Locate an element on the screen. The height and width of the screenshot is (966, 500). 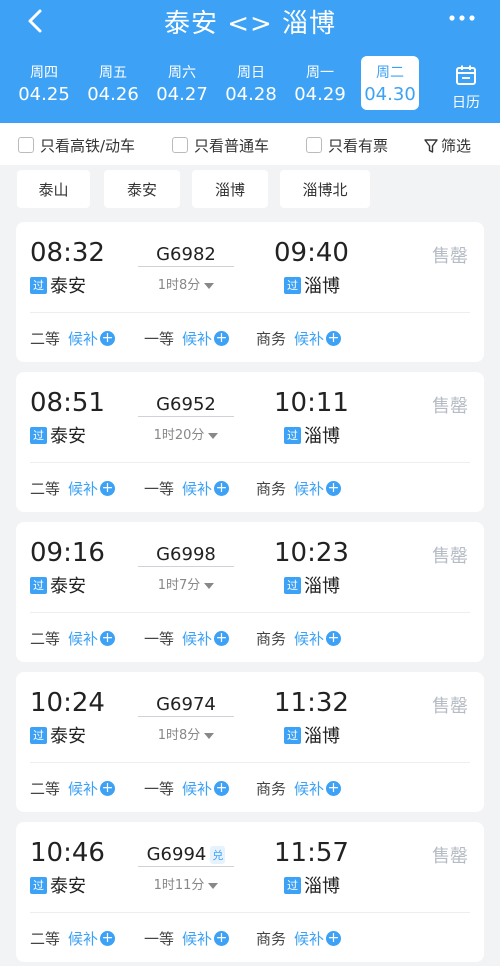
train-number: G6974 is located at coordinates (186, 704).